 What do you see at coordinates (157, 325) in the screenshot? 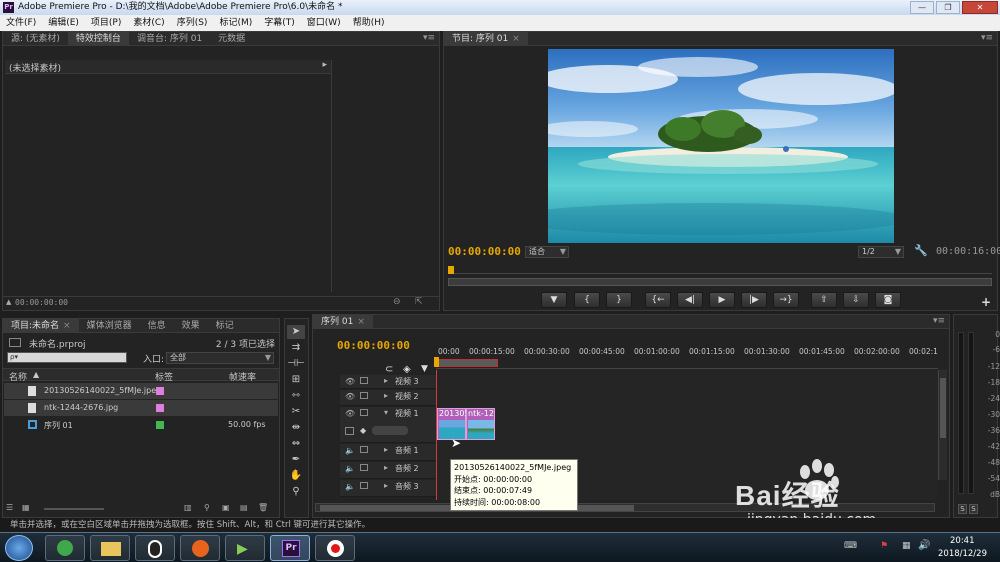
I see `tab-info: 信息` at bounding box center [157, 325].